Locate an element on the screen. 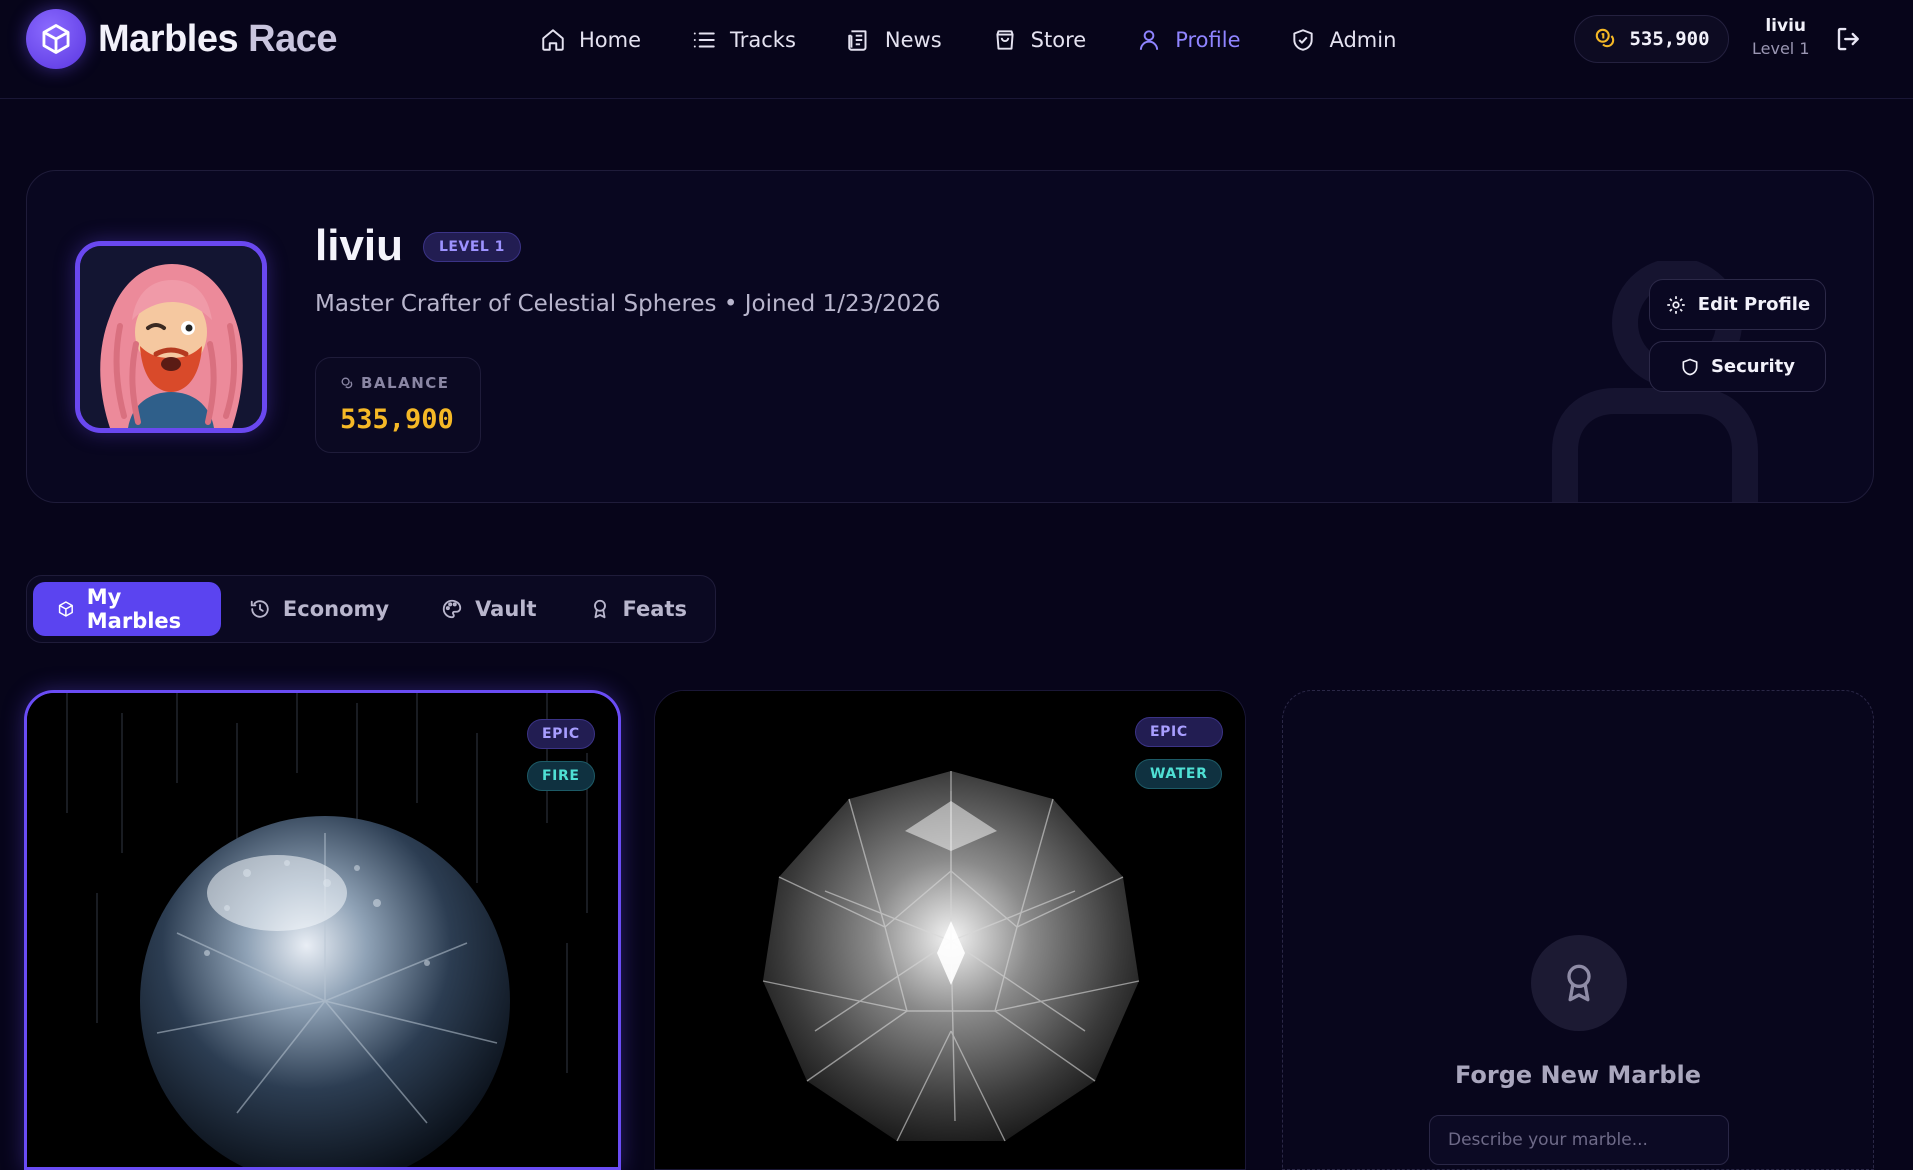 The height and width of the screenshot is (1170, 1913). coin-balance-pill: 535,900 is located at coordinates (1651, 39).